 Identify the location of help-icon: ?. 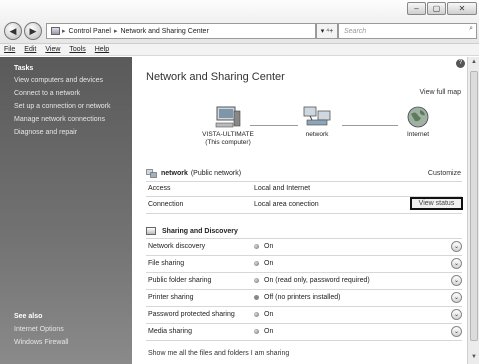
(460, 63).